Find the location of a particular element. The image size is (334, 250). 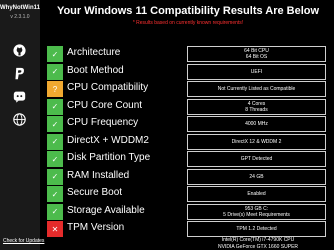

check-label: CPU Compatibility is located at coordinates (108, 87).